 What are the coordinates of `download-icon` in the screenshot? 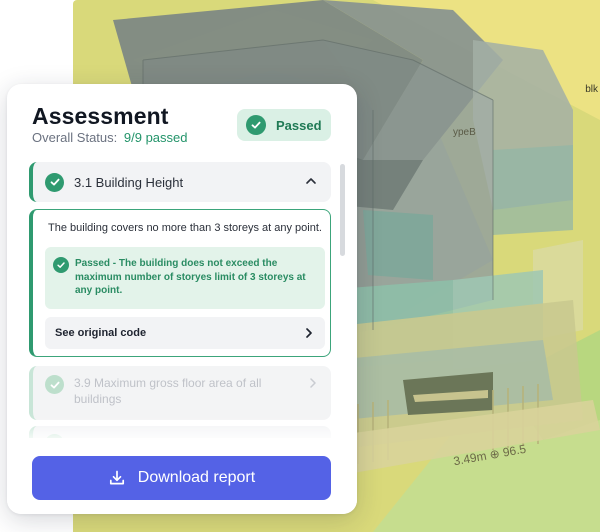 It's located at (116, 477).